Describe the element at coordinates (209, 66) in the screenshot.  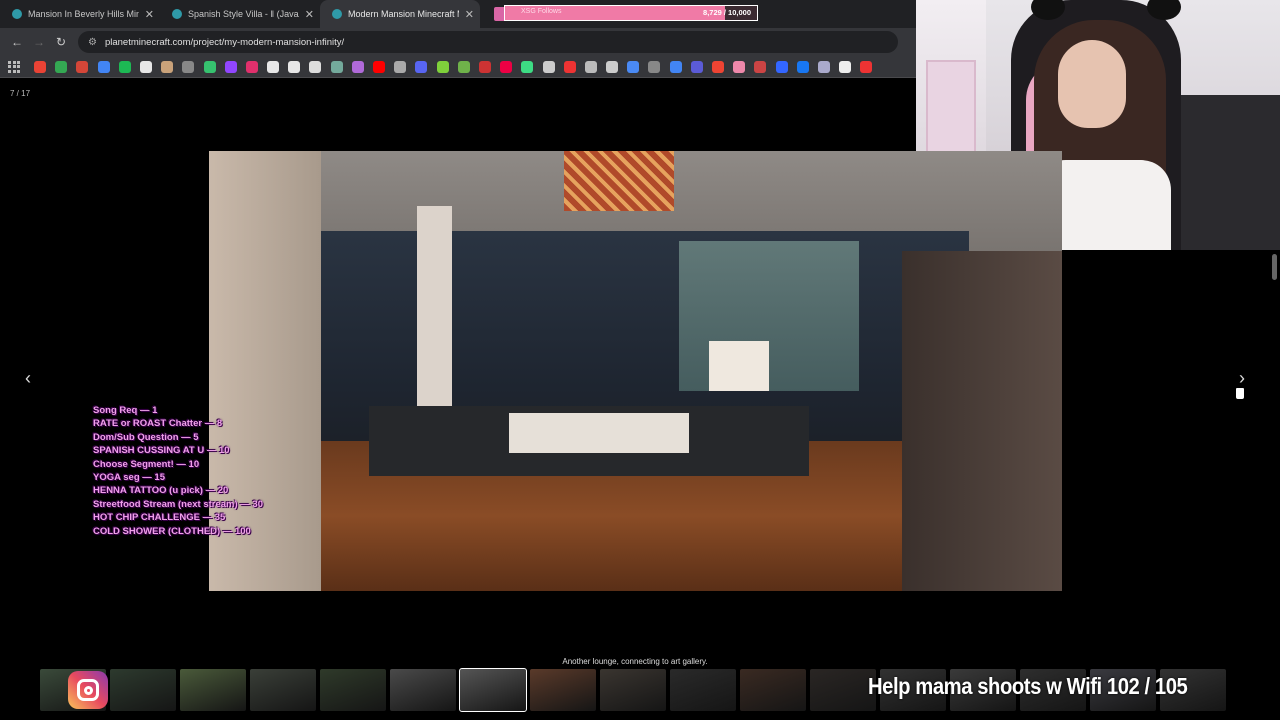
I see `k-icon` at that location.